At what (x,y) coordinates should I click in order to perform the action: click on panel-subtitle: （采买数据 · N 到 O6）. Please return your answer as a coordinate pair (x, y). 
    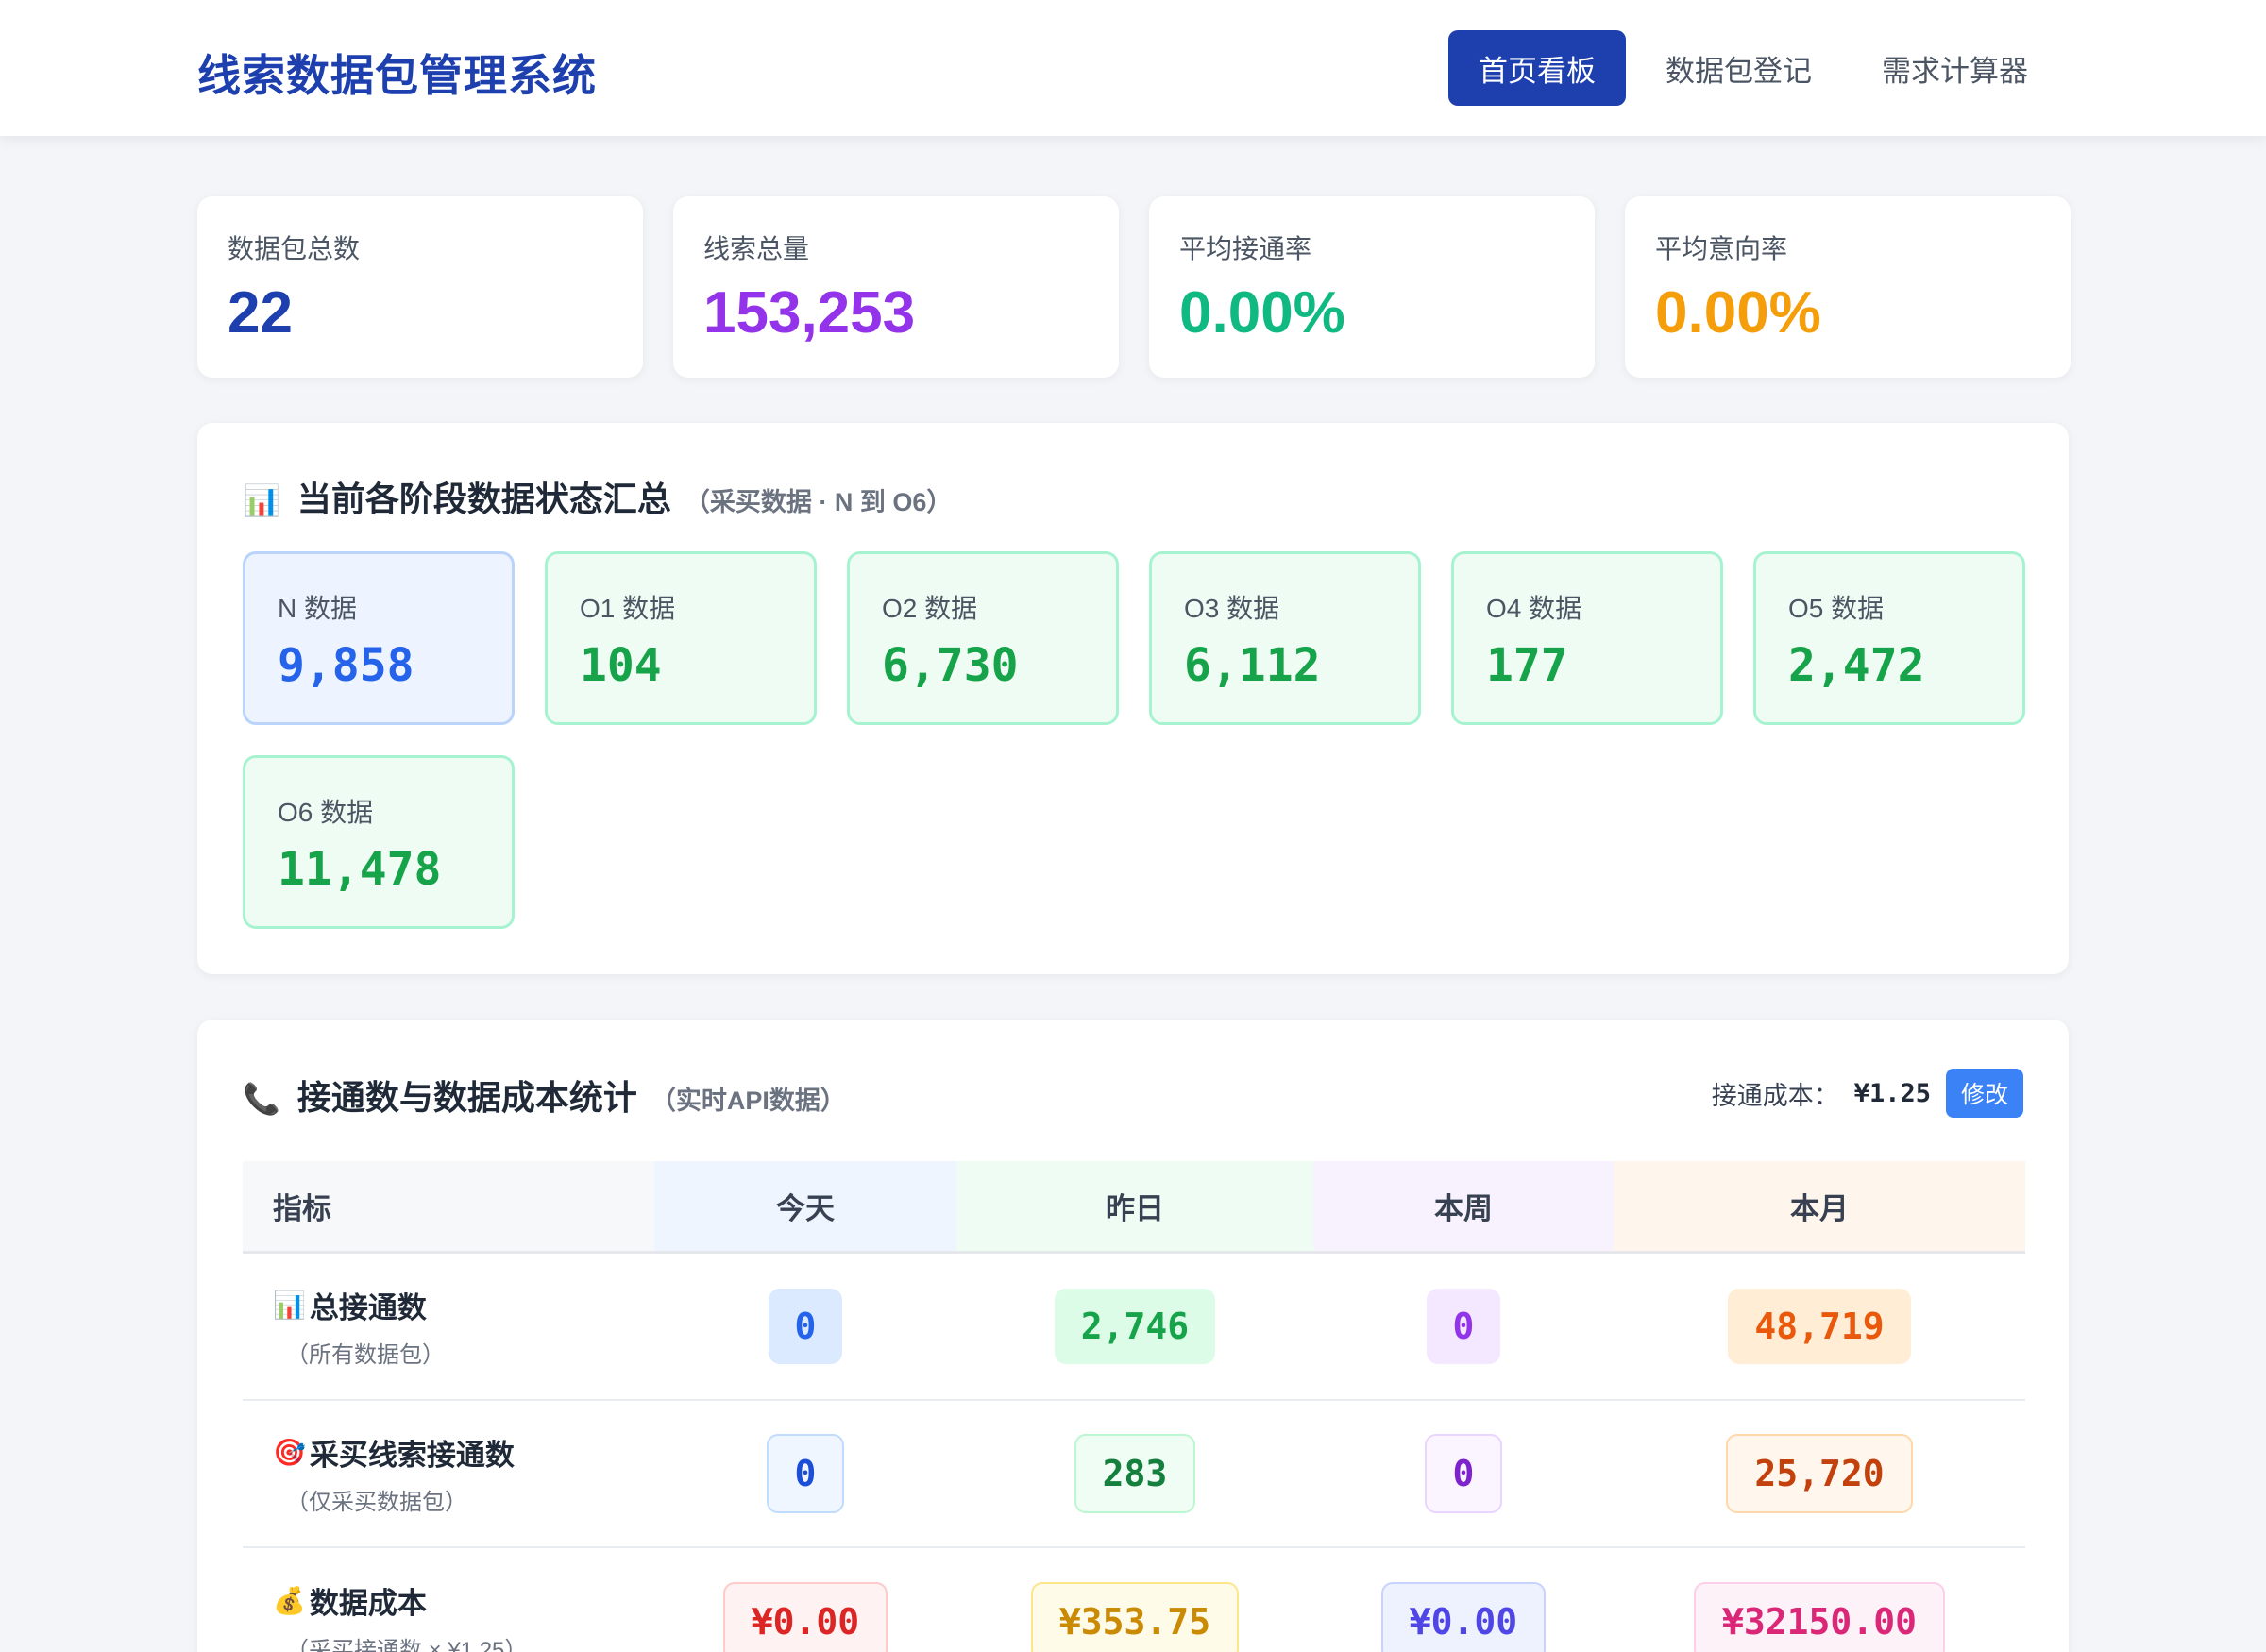
    Looking at the image, I should click on (819, 502).